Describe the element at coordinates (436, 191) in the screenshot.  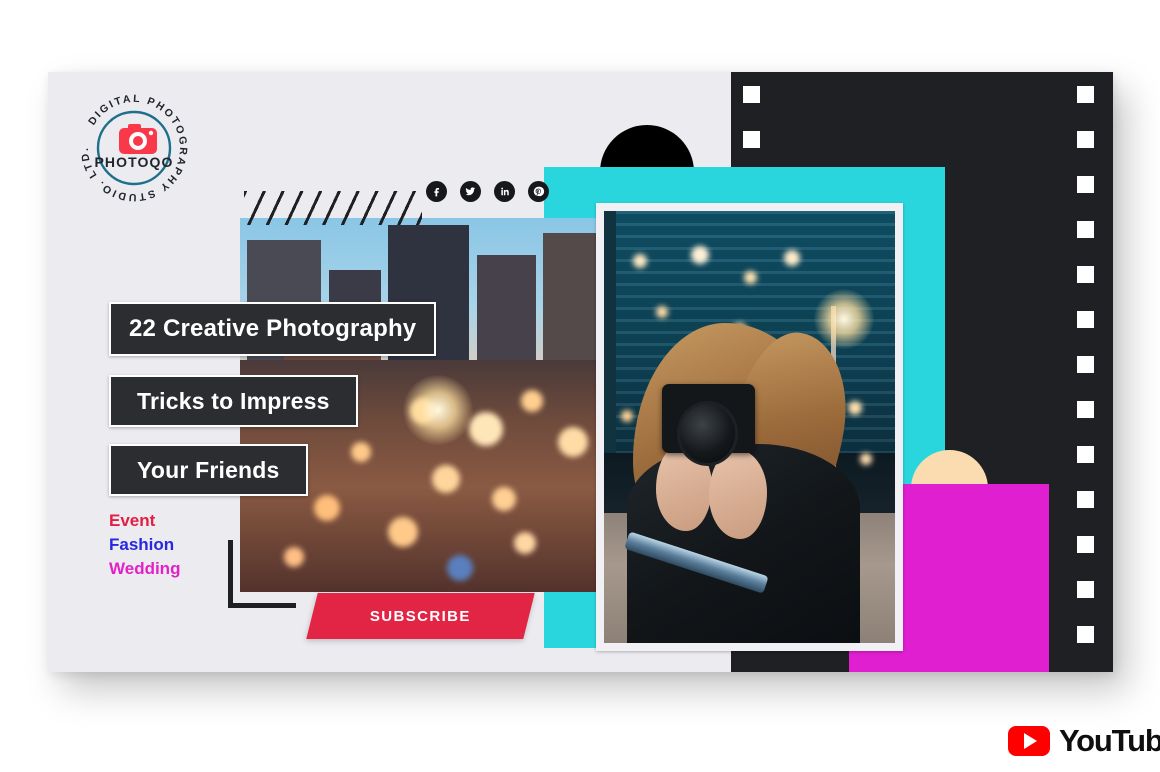
I see `facebook-icon` at that location.